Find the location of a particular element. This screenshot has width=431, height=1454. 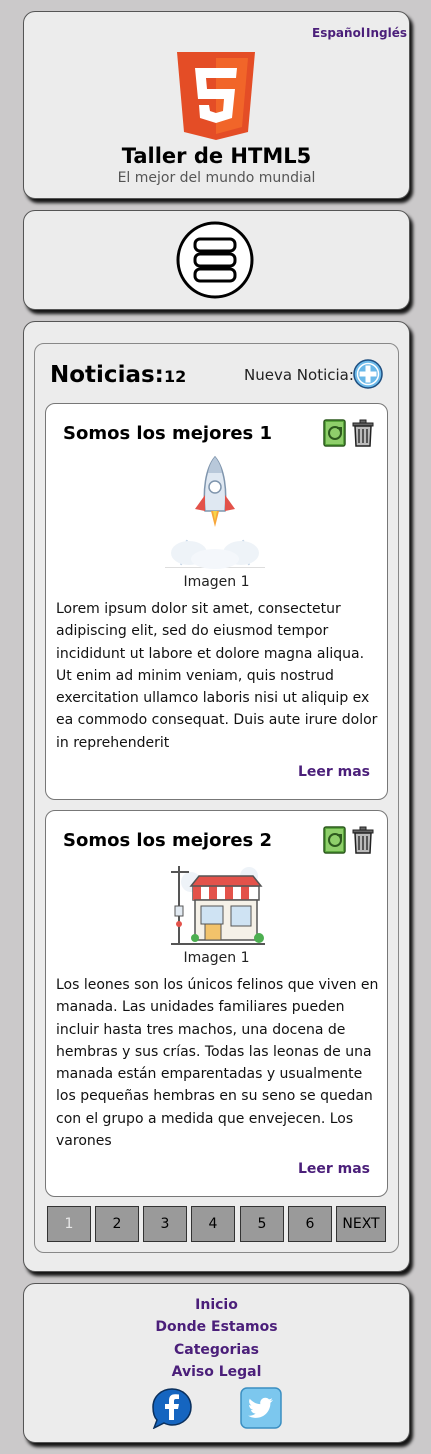

page-button-1: 1 is located at coordinates (69, 1224).